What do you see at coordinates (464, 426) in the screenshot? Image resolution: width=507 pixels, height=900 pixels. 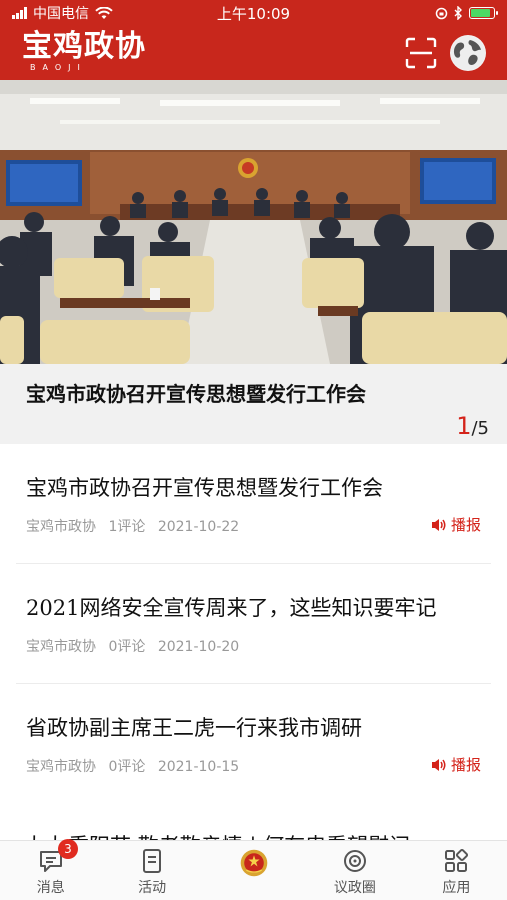 I see `pager-current: 1` at bounding box center [464, 426].